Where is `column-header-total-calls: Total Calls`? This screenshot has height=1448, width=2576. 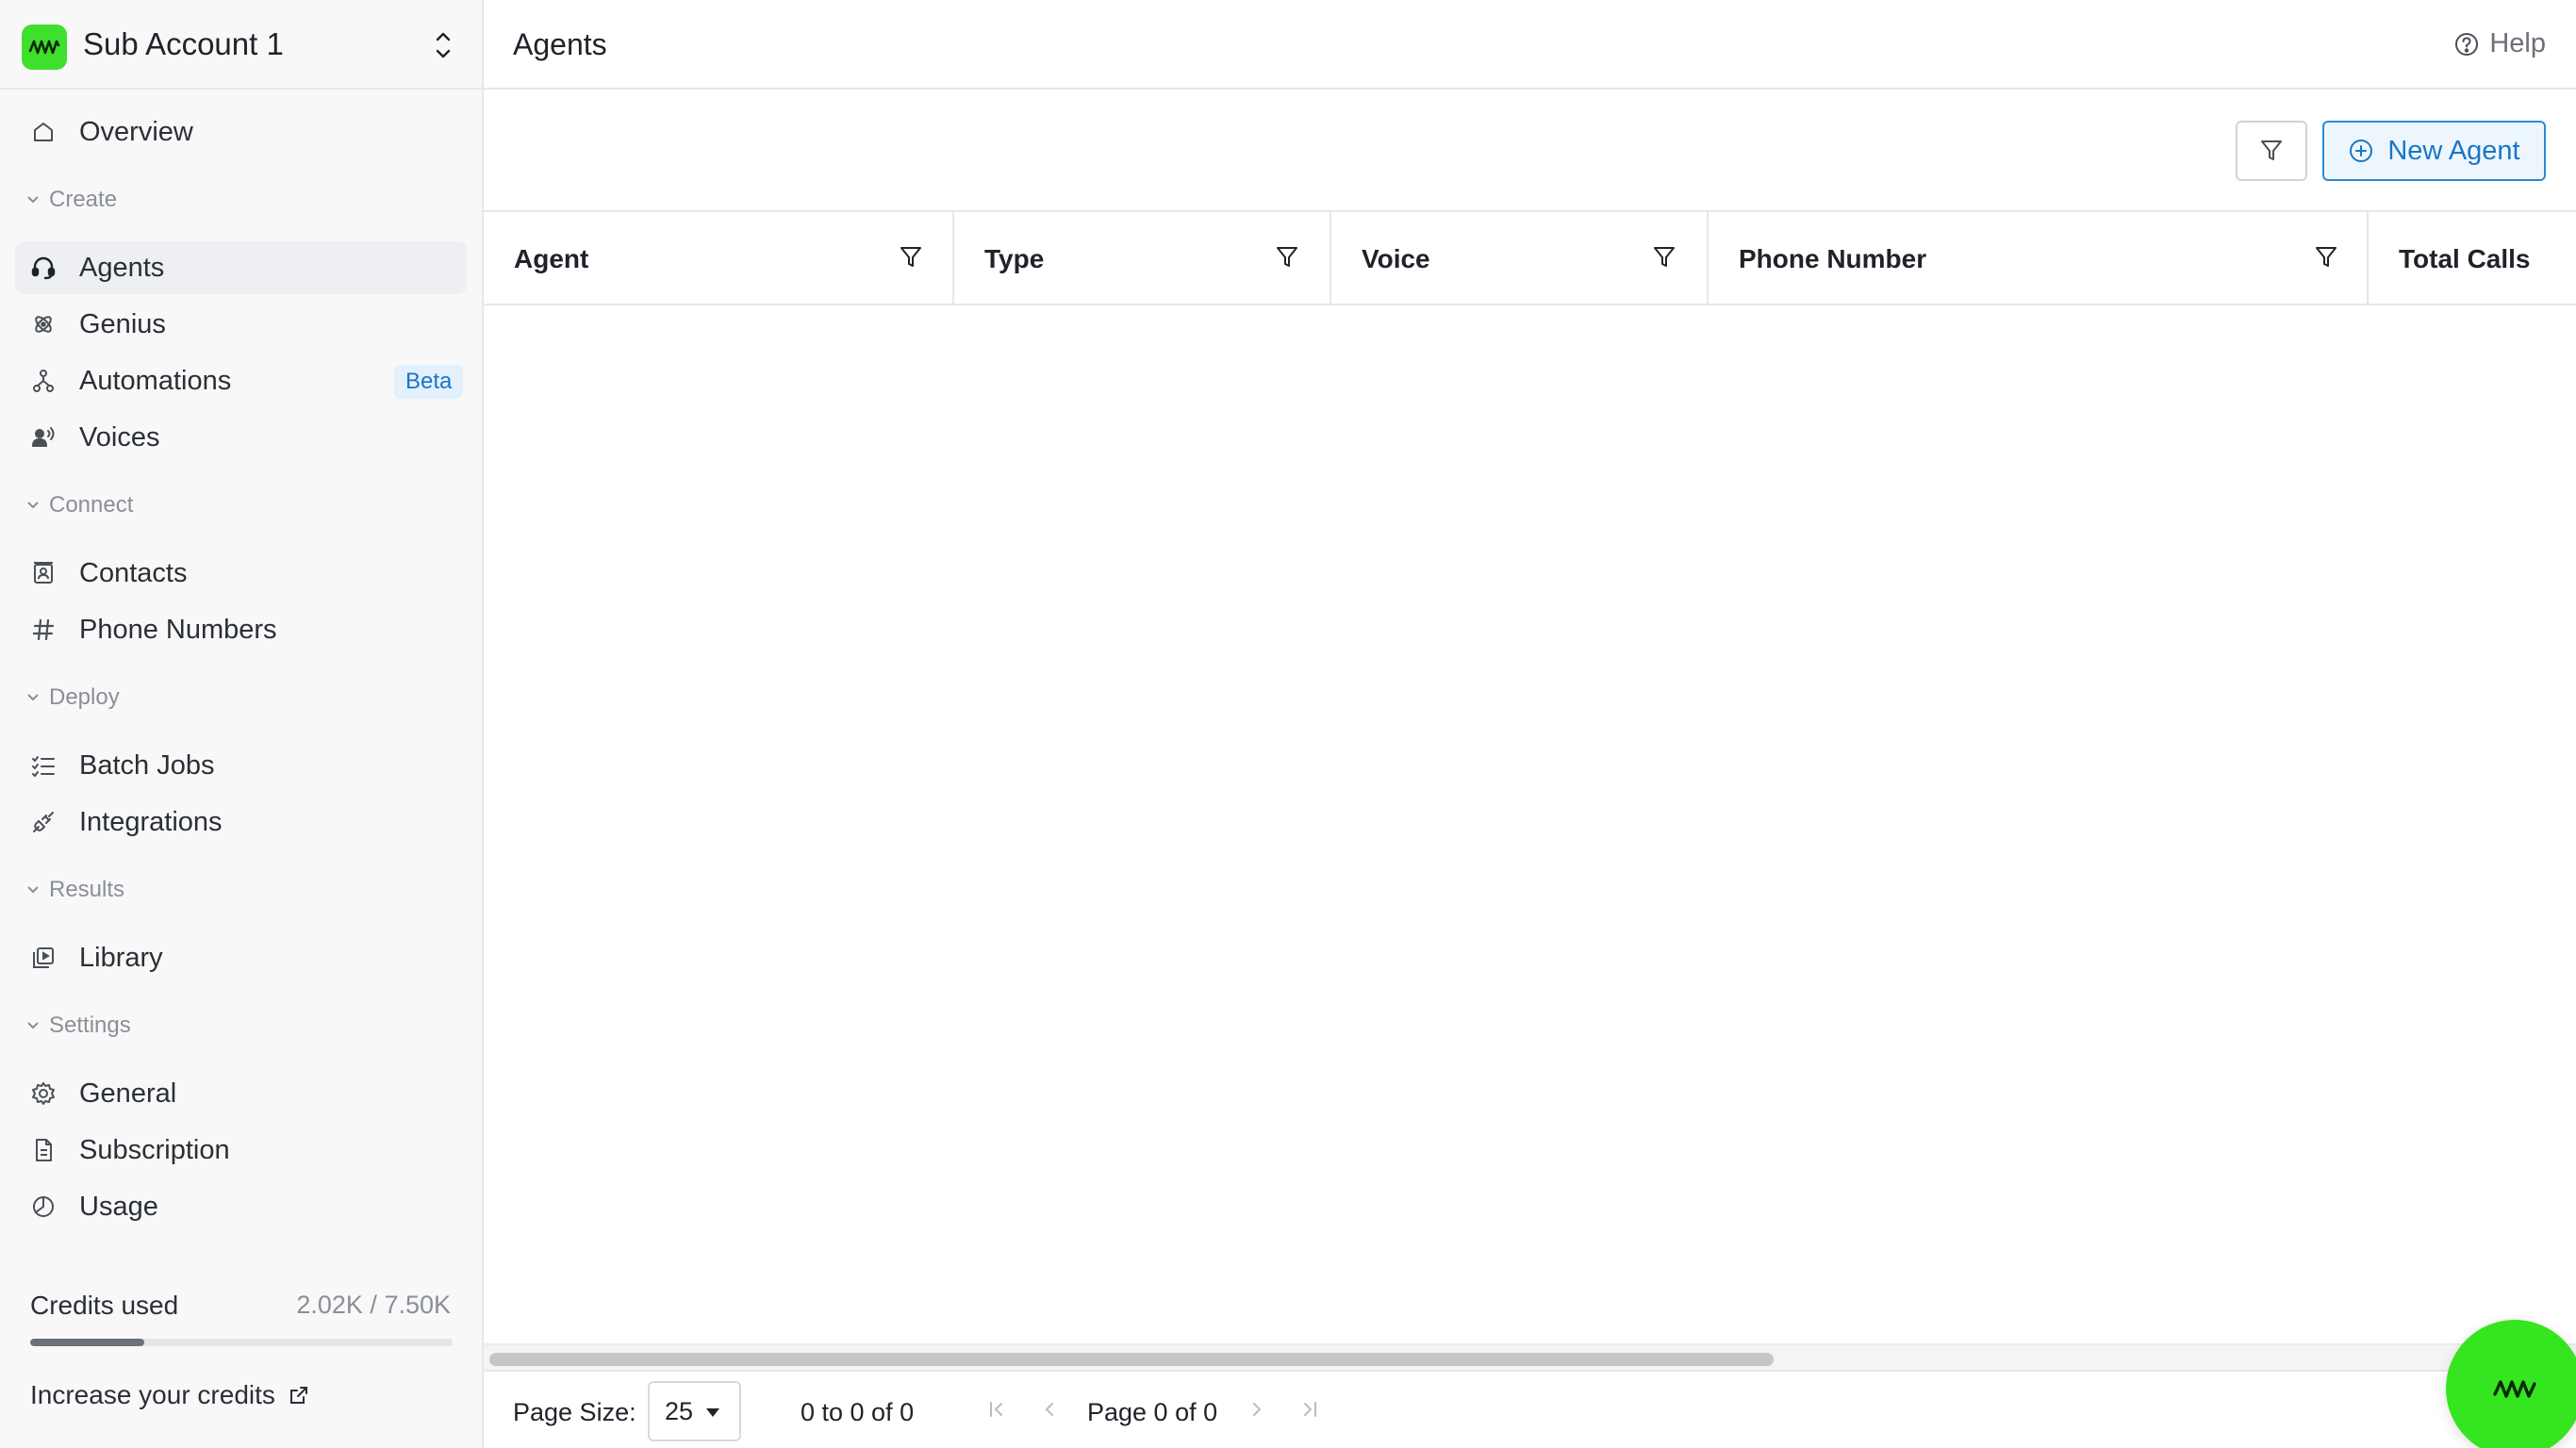 column-header-total-calls: Total Calls is located at coordinates (2472, 258).